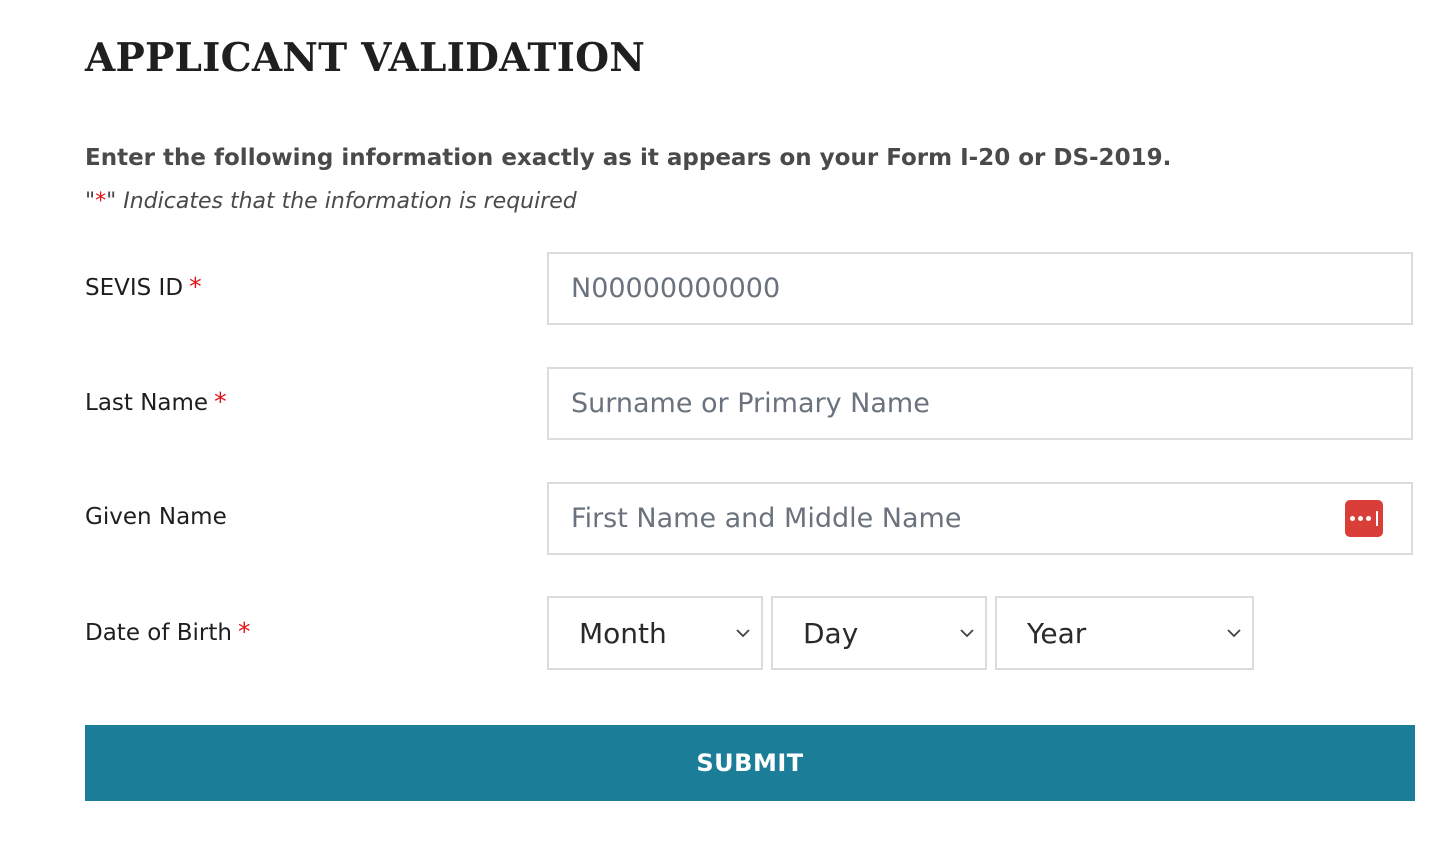 This screenshot has width=1456, height=855. Describe the element at coordinates (879, 633) in the screenshot. I see `birth-day-select: Day` at that location.